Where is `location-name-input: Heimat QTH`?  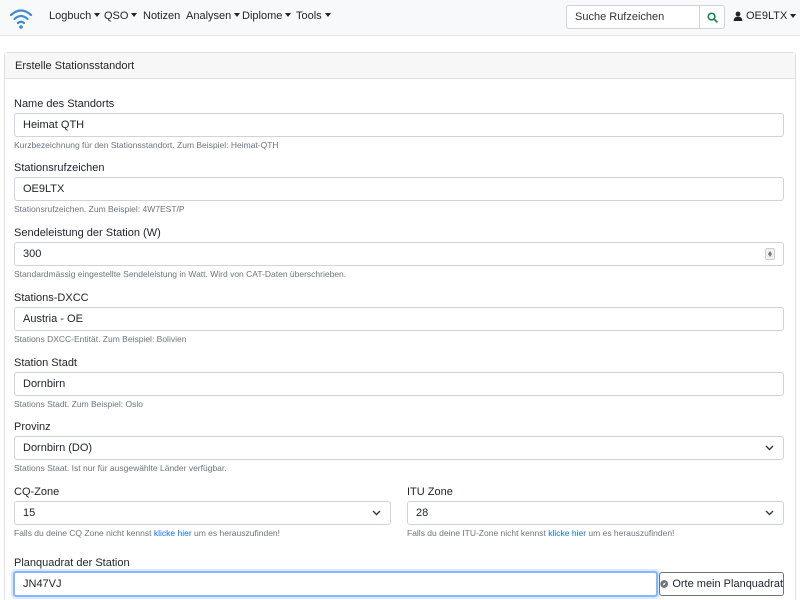 location-name-input: Heimat QTH is located at coordinates (399, 125).